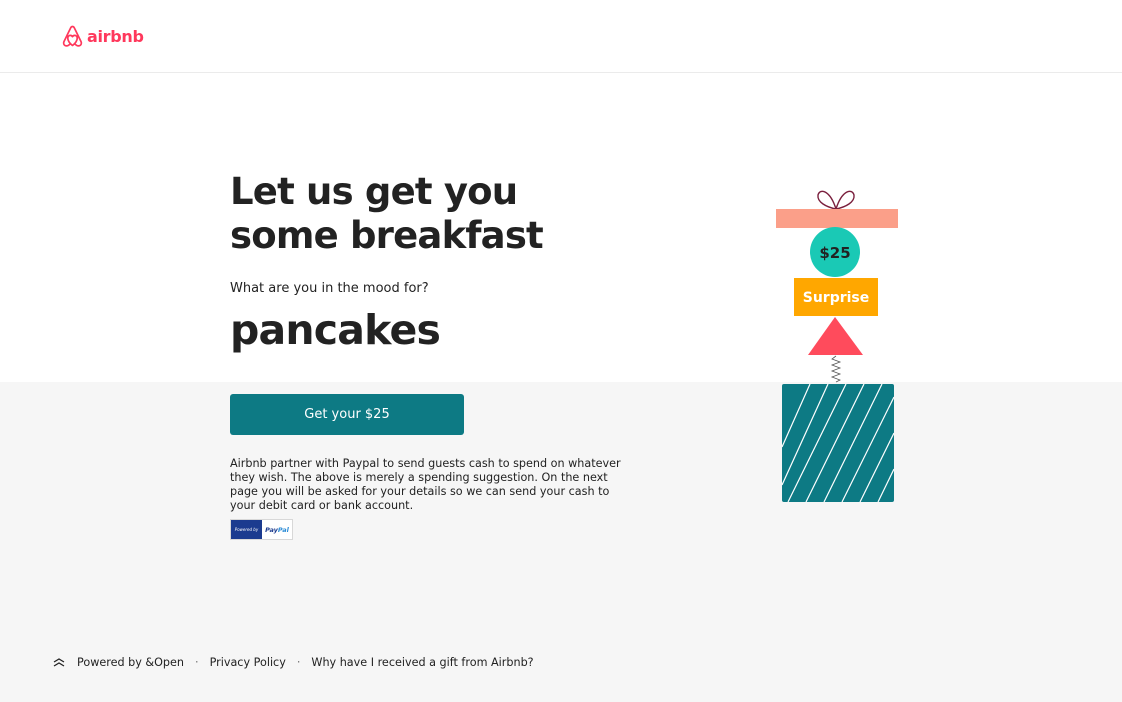 The width and height of the screenshot is (1122, 702). Describe the element at coordinates (130, 662) in the screenshot. I see `powered-by-andopen-link: Powered by &Open` at that location.